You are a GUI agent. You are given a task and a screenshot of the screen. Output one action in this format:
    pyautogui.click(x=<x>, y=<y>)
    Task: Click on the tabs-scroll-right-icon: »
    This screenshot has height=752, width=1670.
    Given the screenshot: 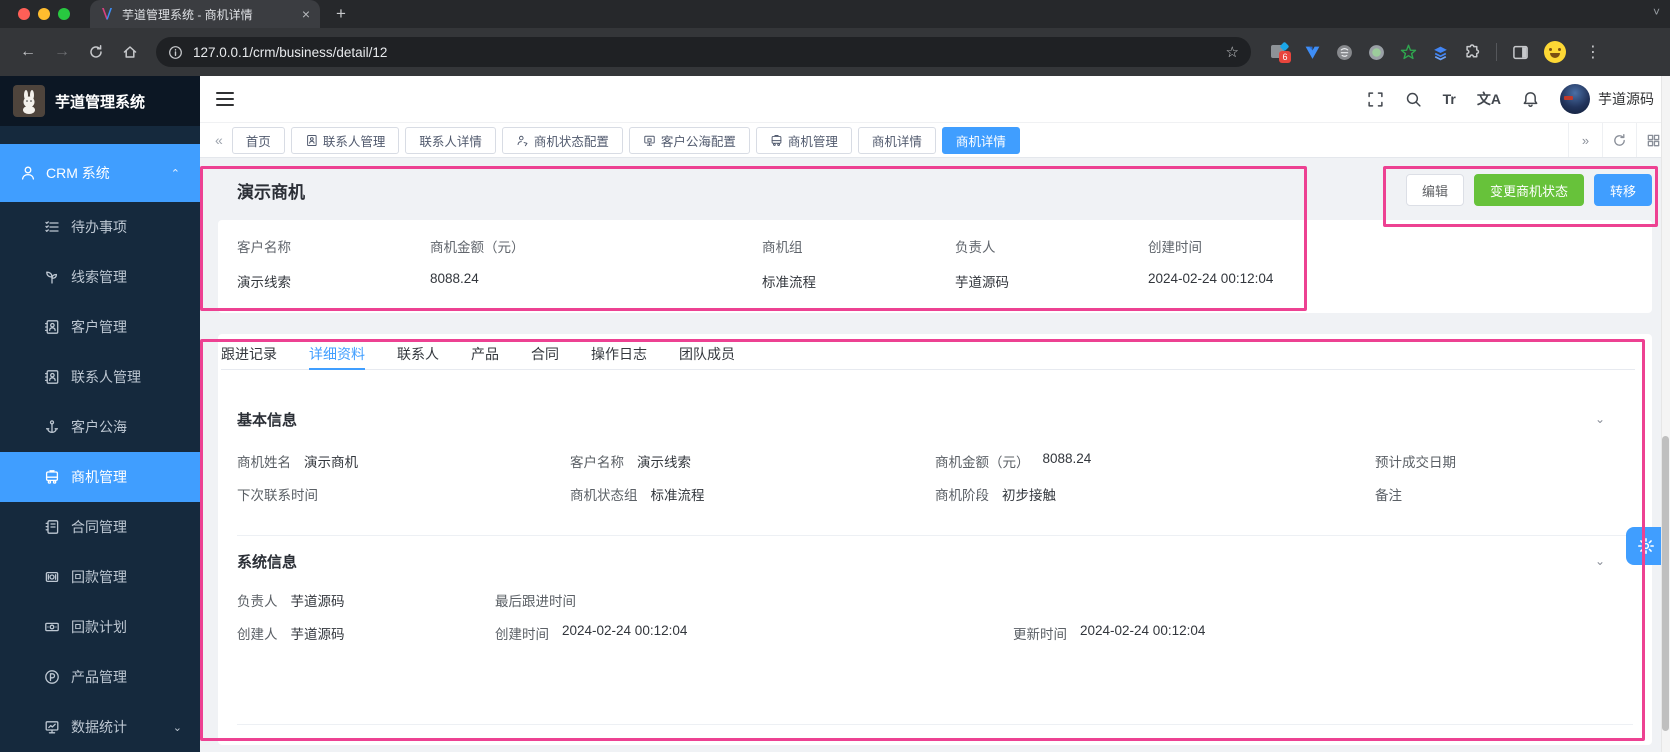 What is the action you would take?
    pyautogui.click(x=1585, y=140)
    